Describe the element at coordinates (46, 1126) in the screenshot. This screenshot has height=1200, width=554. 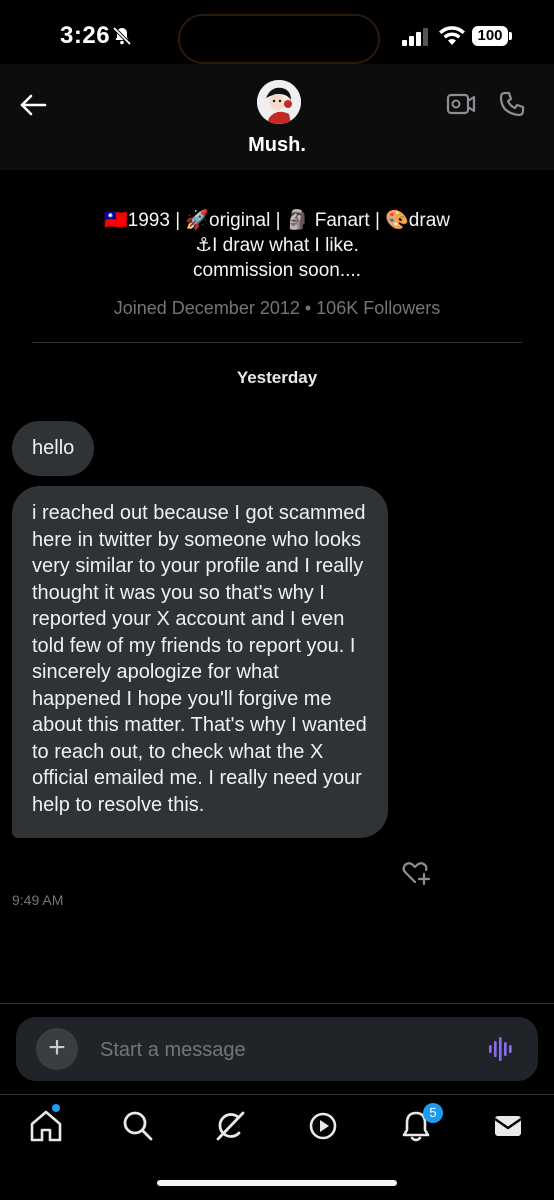
I see `home-icon` at that location.